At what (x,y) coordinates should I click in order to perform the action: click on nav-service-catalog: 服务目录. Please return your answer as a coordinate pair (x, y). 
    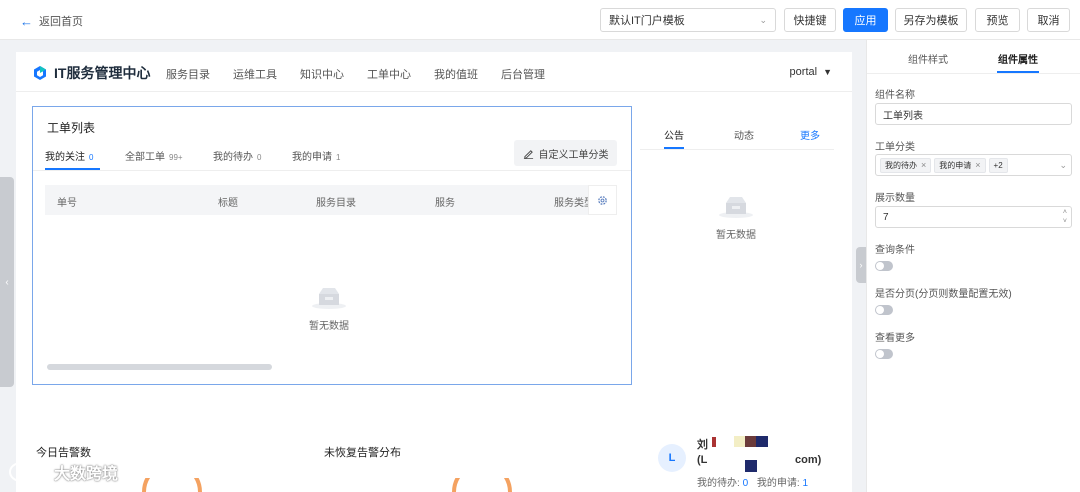
    Looking at the image, I should click on (188, 74).